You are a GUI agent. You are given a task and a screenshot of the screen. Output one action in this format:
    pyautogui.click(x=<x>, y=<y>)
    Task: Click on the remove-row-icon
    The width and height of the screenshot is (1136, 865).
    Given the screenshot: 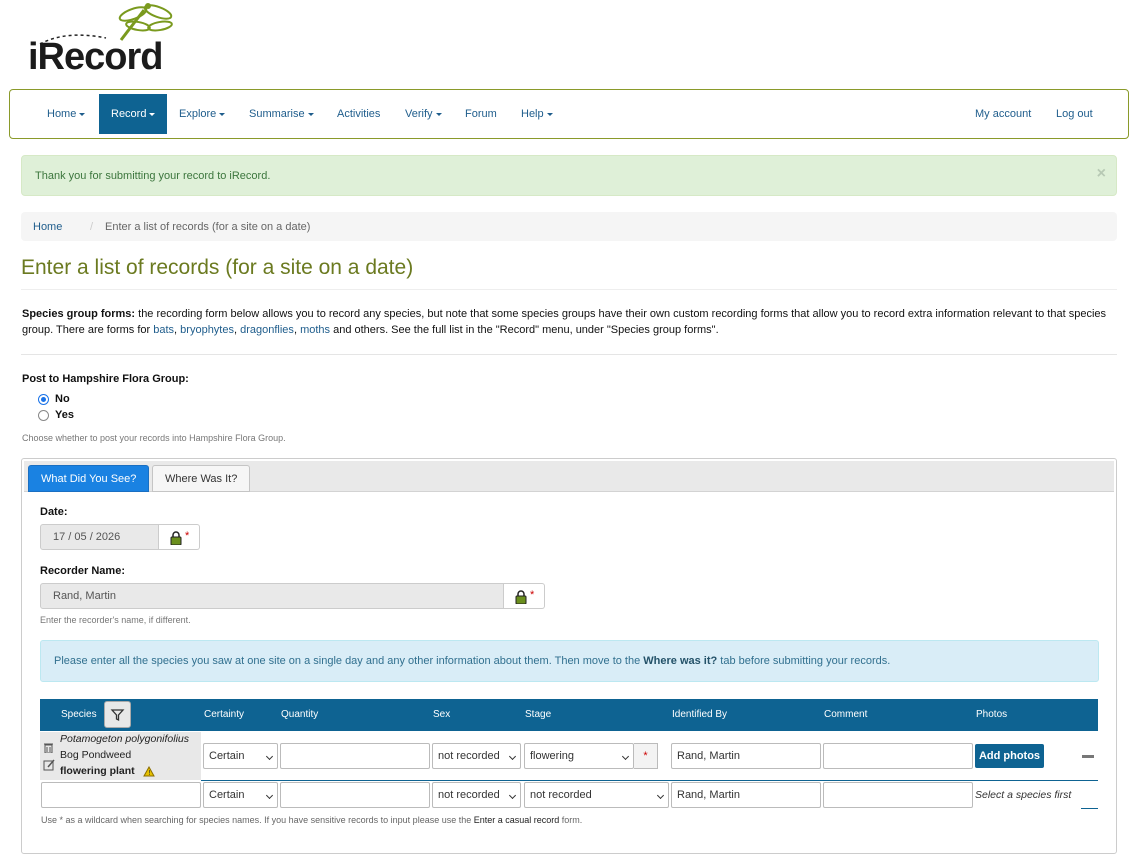 What is the action you would take?
    pyautogui.click(x=1088, y=756)
    